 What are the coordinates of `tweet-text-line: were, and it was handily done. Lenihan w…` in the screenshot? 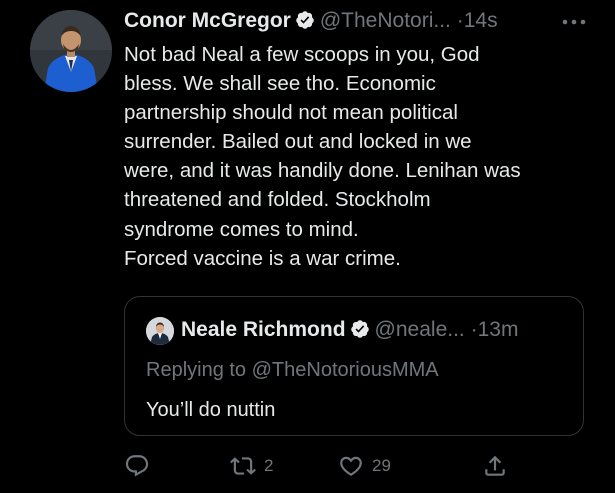 It's located at (322, 171).